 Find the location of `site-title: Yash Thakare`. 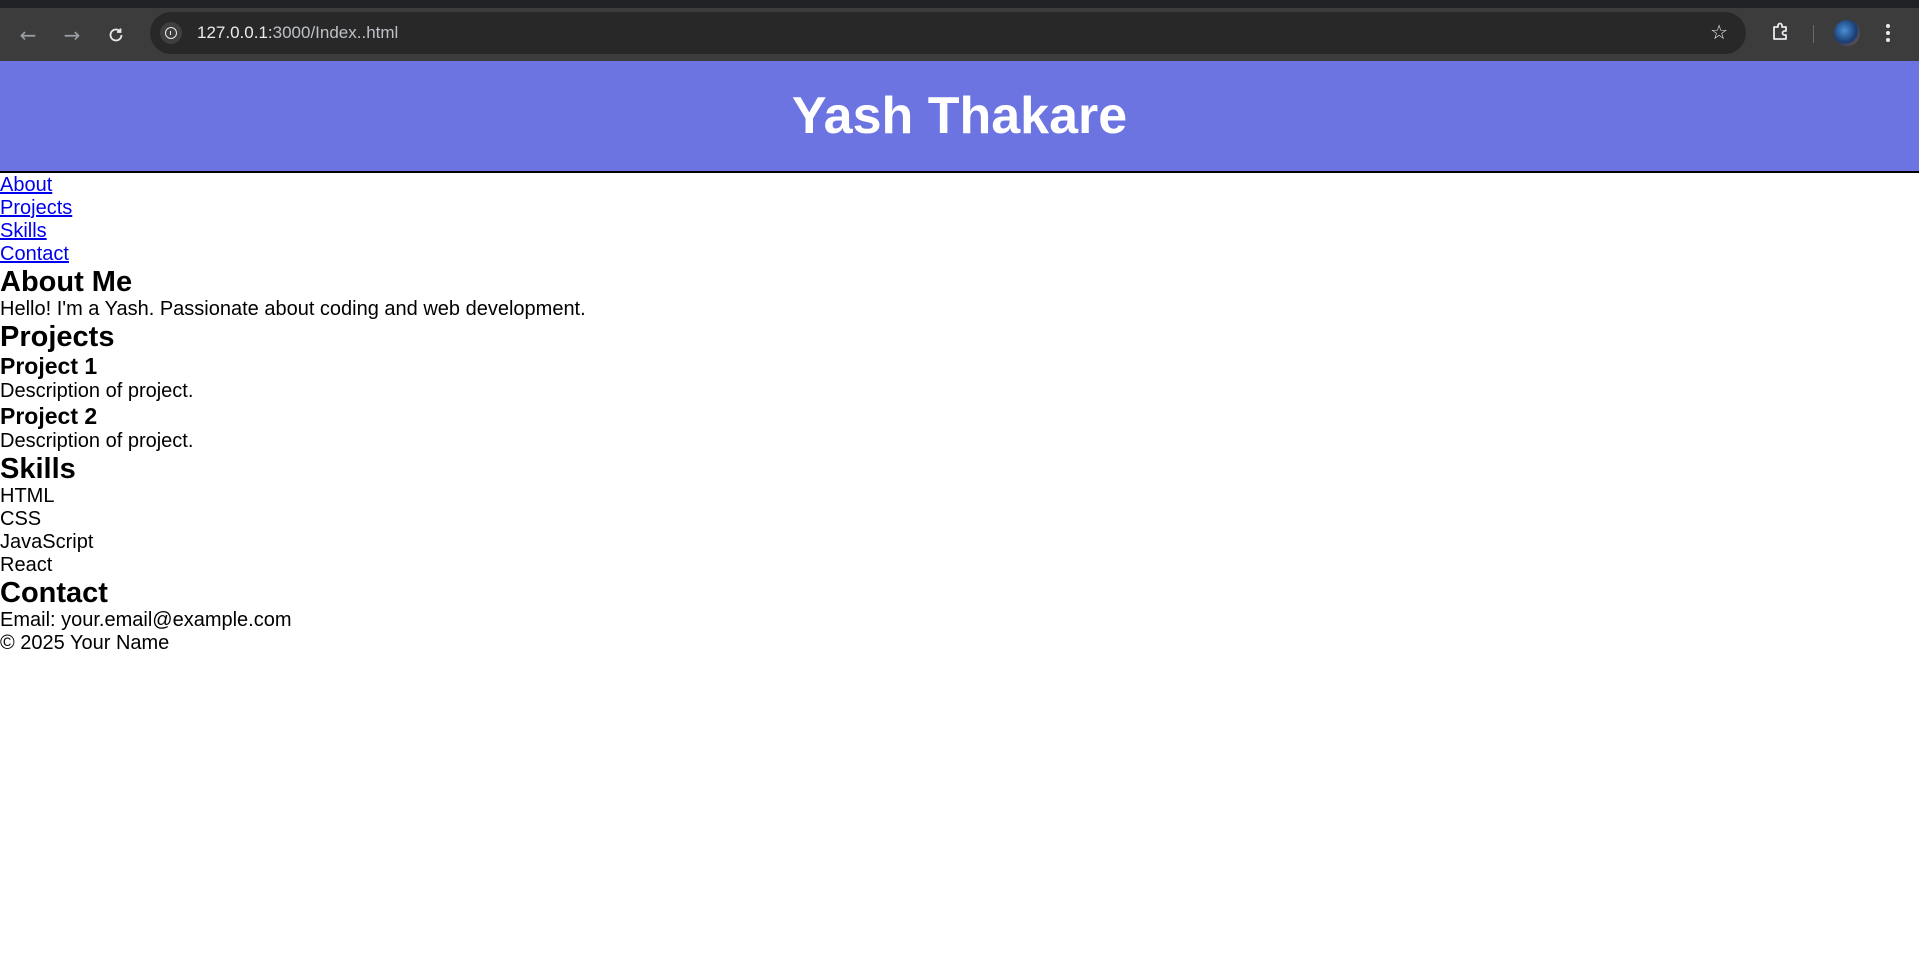

site-title: Yash Thakare is located at coordinates (959, 116).